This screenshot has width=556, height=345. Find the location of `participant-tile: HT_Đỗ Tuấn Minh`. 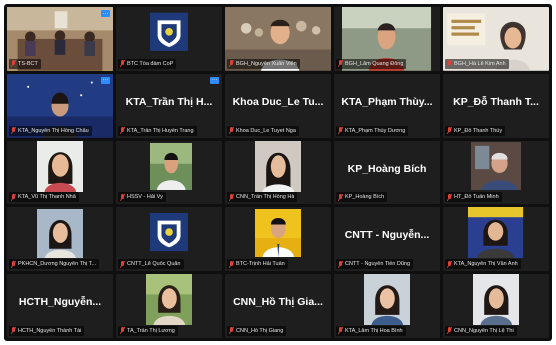

participant-tile: HT_Đỗ Tuấn Minh is located at coordinates (496, 172).